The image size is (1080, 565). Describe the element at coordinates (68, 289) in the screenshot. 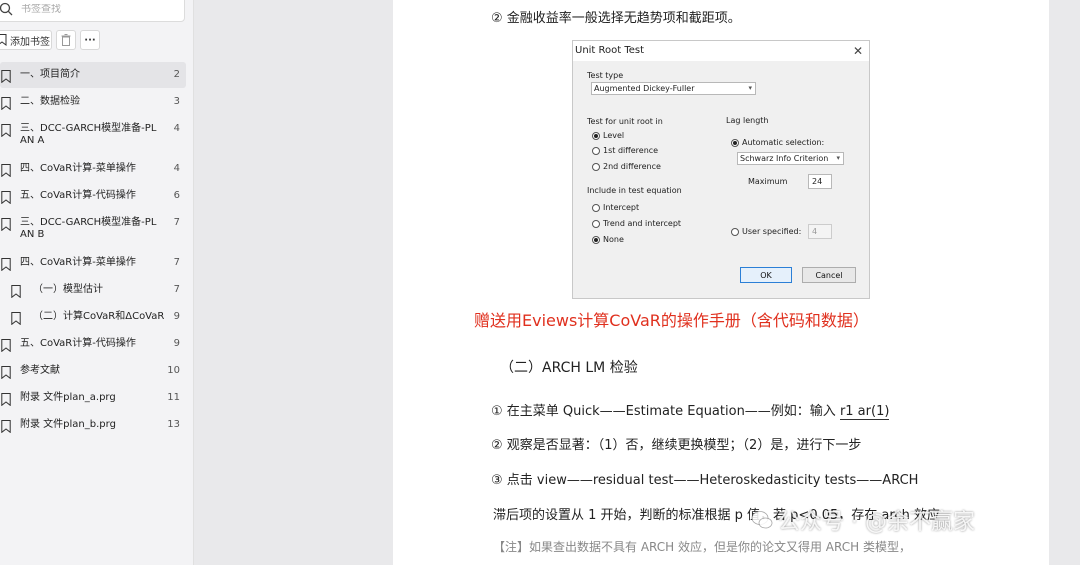

I see `bookmark-label: （一）模型估计` at that location.